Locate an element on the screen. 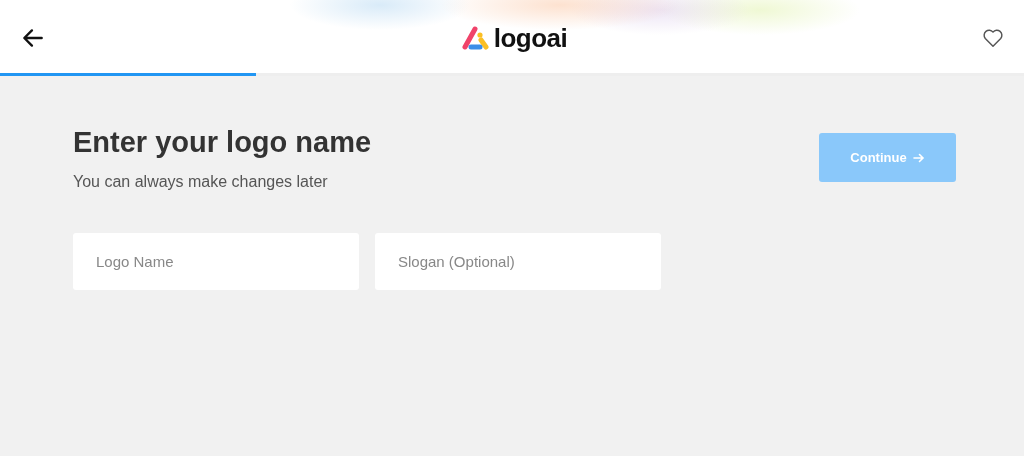  arrow-icon is located at coordinates (918, 157).